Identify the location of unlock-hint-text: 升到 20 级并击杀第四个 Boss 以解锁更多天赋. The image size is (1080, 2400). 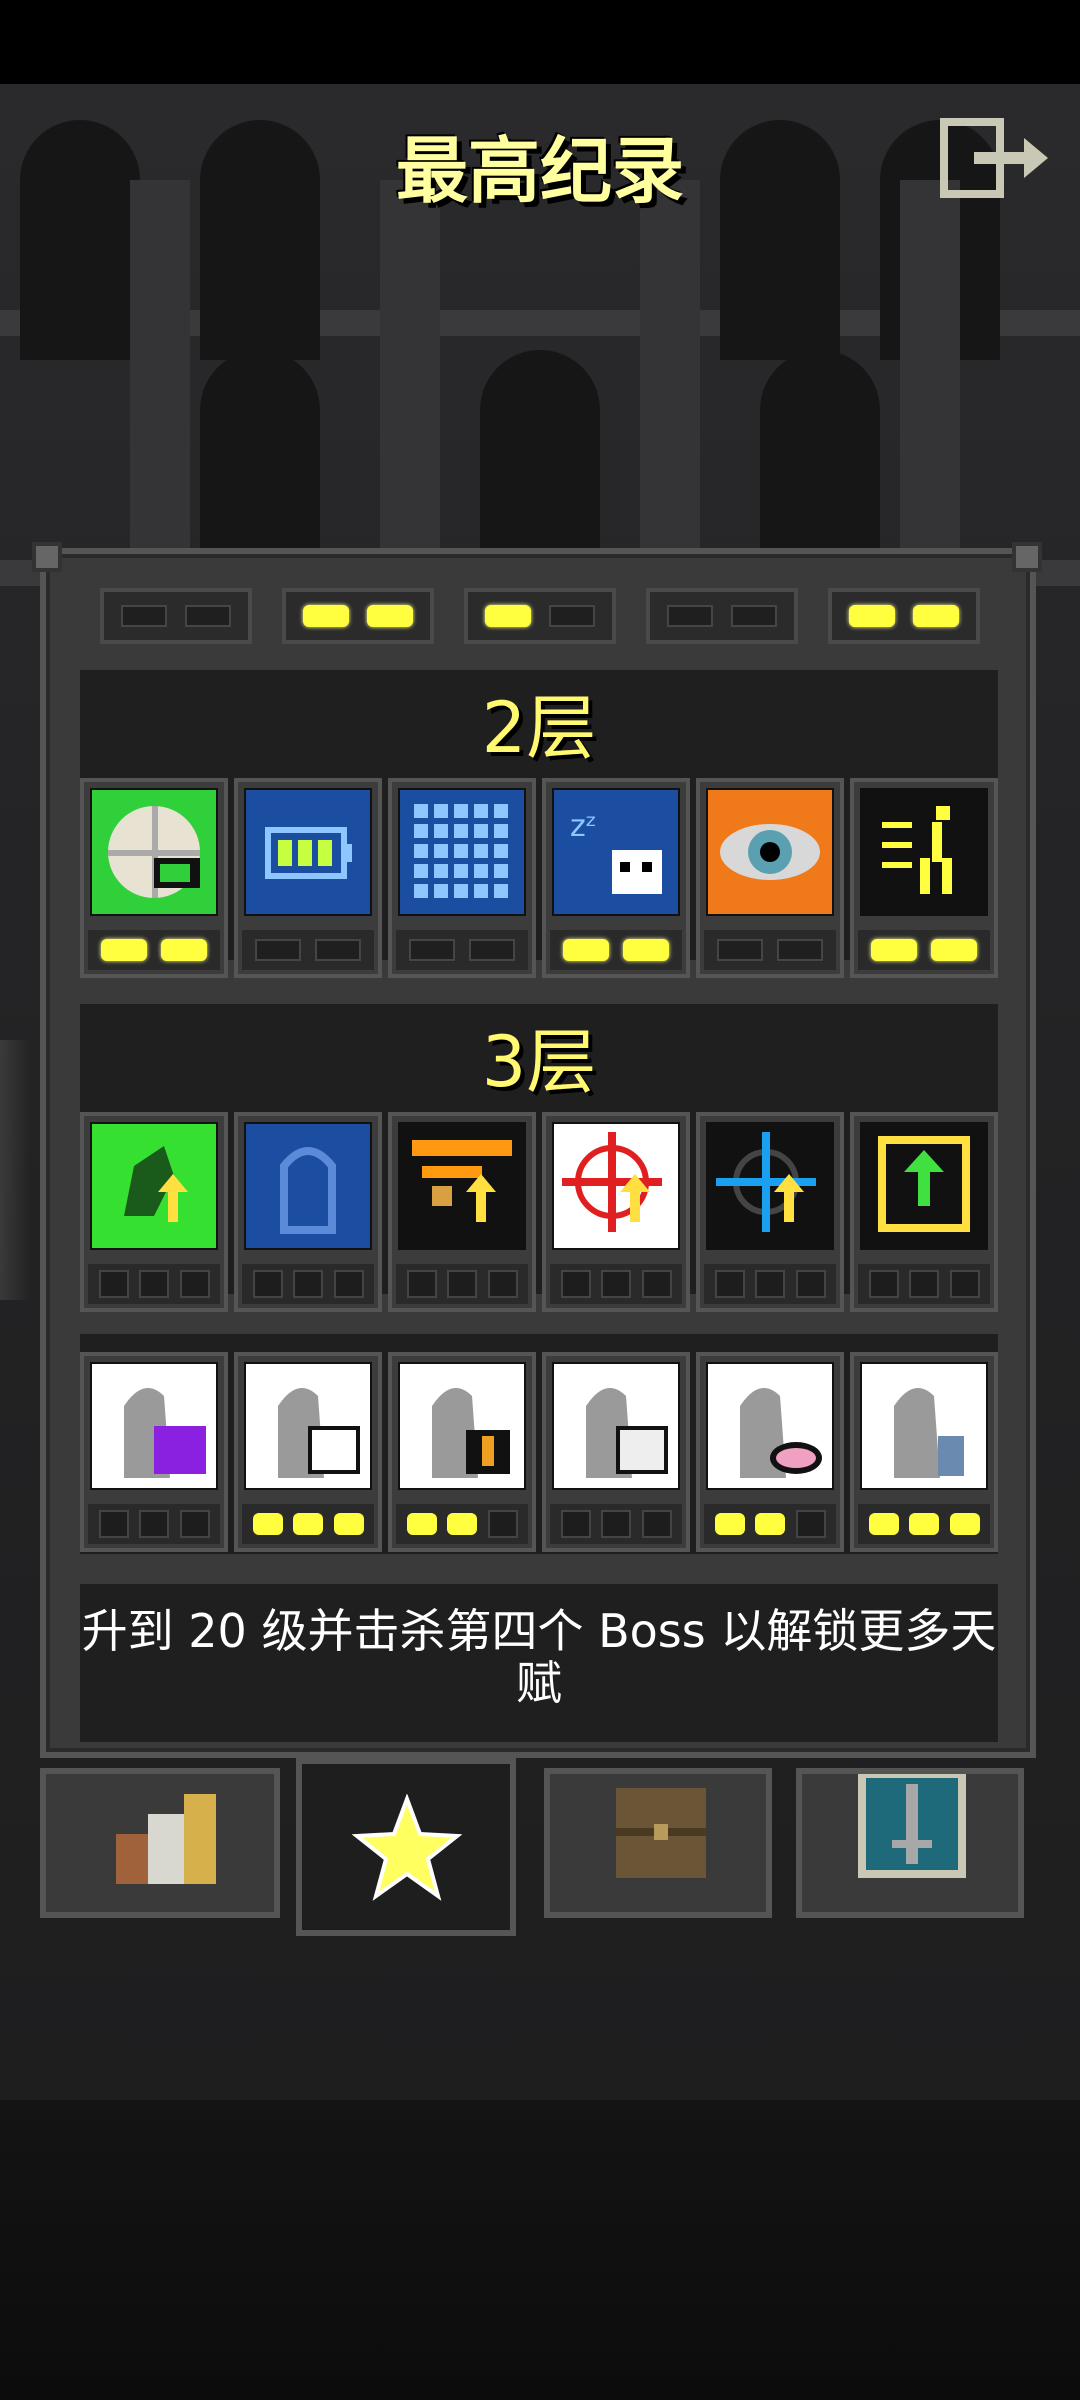
(539, 1657).